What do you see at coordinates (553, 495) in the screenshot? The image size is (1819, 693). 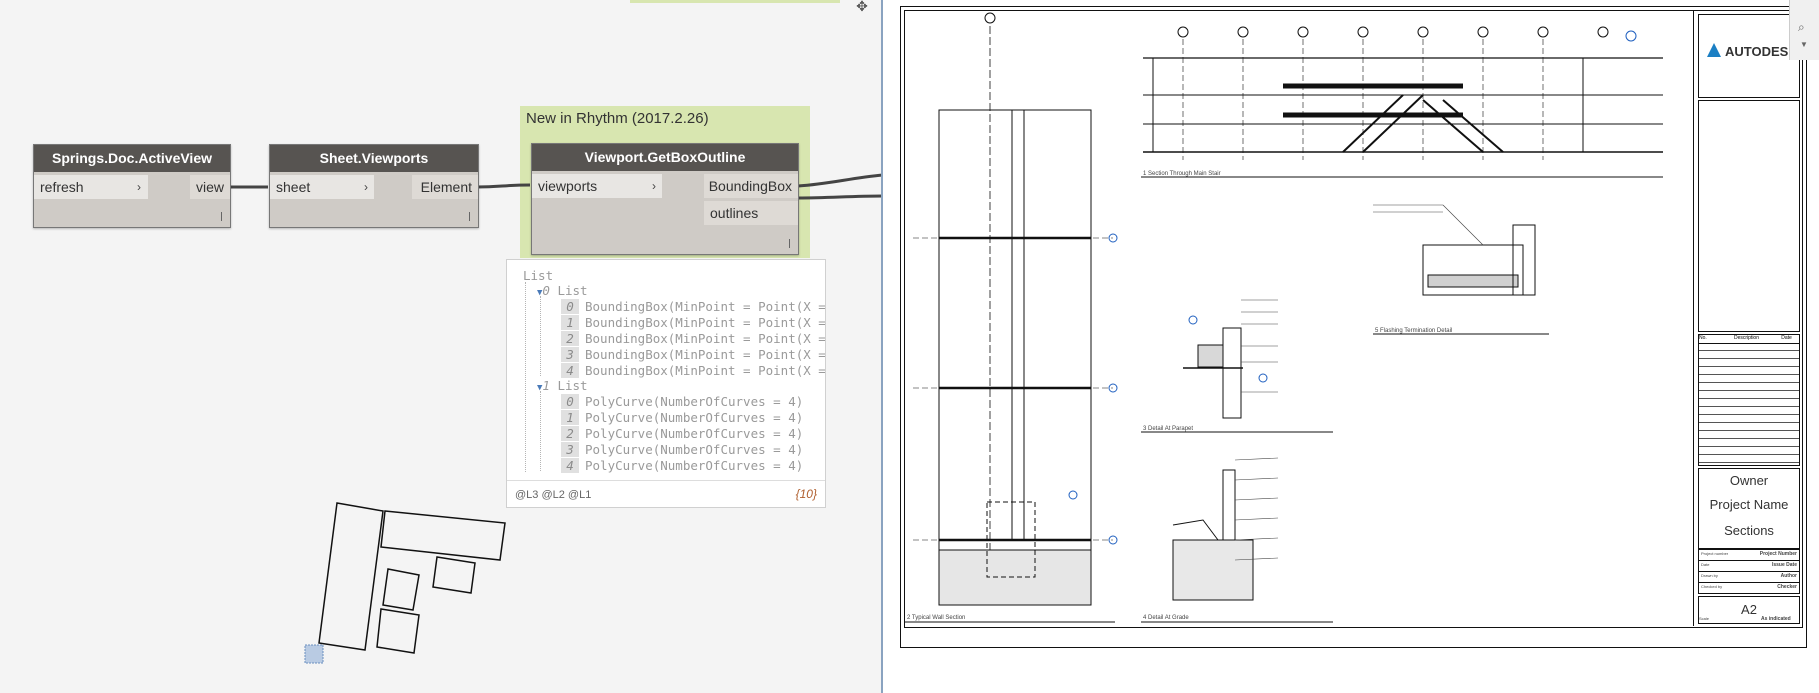 I see `list-levels: @L3 @L2 @L1` at bounding box center [553, 495].